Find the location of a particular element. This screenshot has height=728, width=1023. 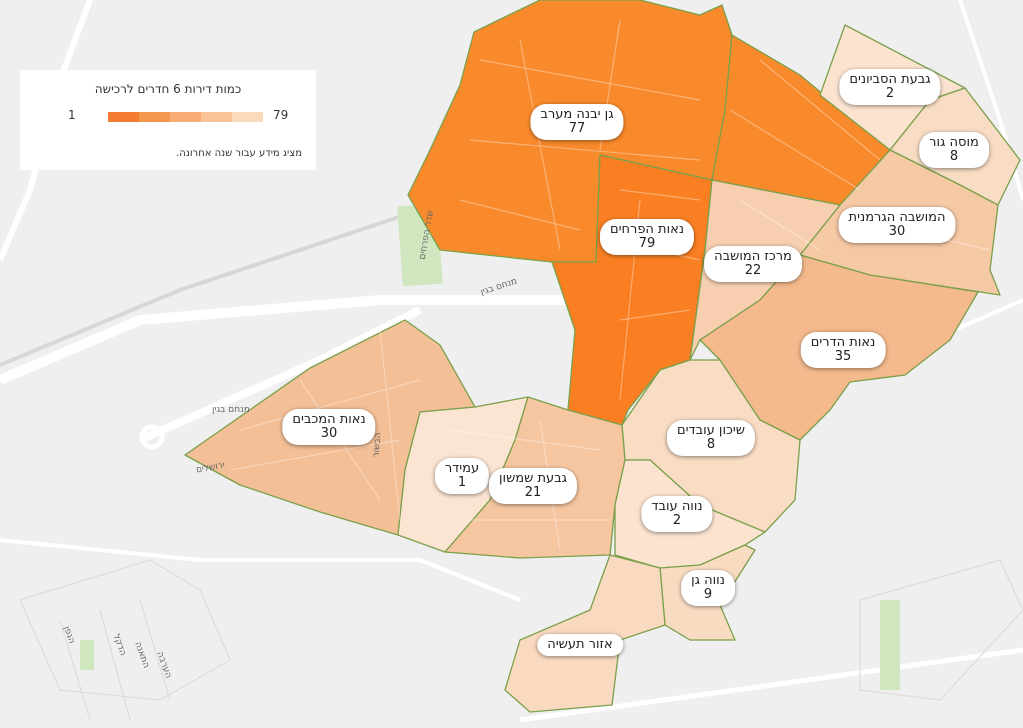

legend-note: מציג מידע עבור שנה אחרונה. is located at coordinates (239, 153).